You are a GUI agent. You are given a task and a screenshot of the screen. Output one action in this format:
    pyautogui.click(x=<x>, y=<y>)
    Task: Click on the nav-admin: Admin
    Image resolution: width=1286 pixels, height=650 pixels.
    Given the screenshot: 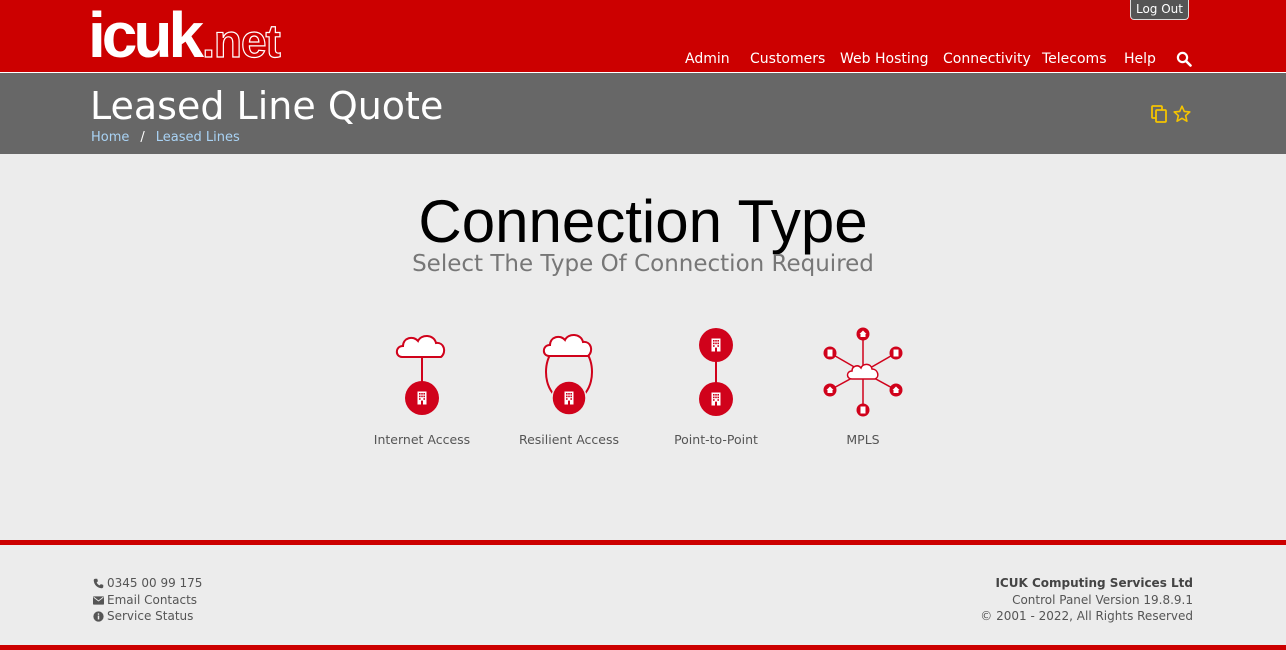 What is the action you would take?
    pyautogui.click(x=707, y=59)
    